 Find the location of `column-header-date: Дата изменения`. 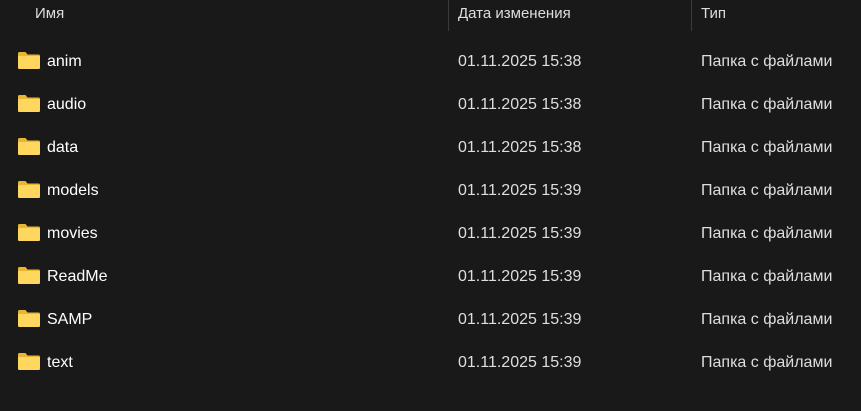

column-header-date: Дата изменения is located at coordinates (514, 16).